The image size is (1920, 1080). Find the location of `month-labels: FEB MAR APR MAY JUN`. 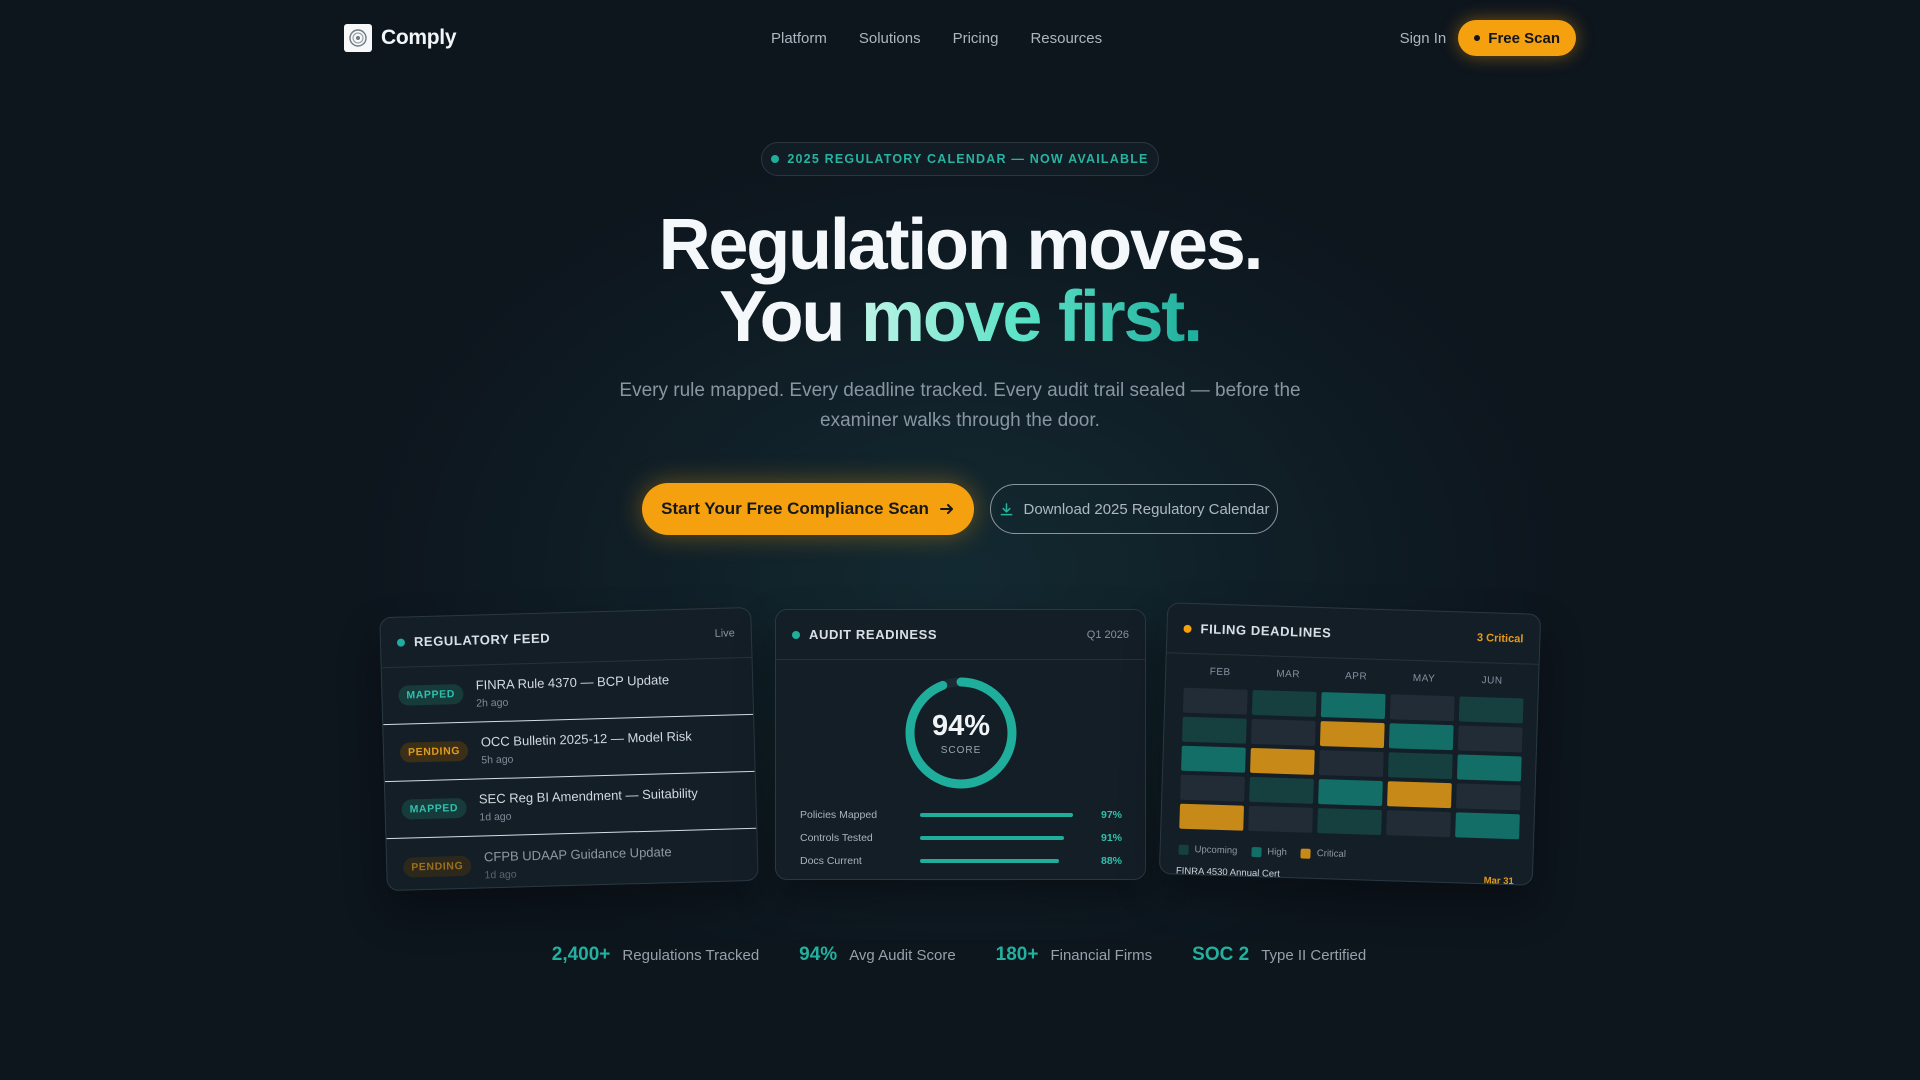

month-labels: FEB MAR APR MAY JUN is located at coordinates (1356, 677).